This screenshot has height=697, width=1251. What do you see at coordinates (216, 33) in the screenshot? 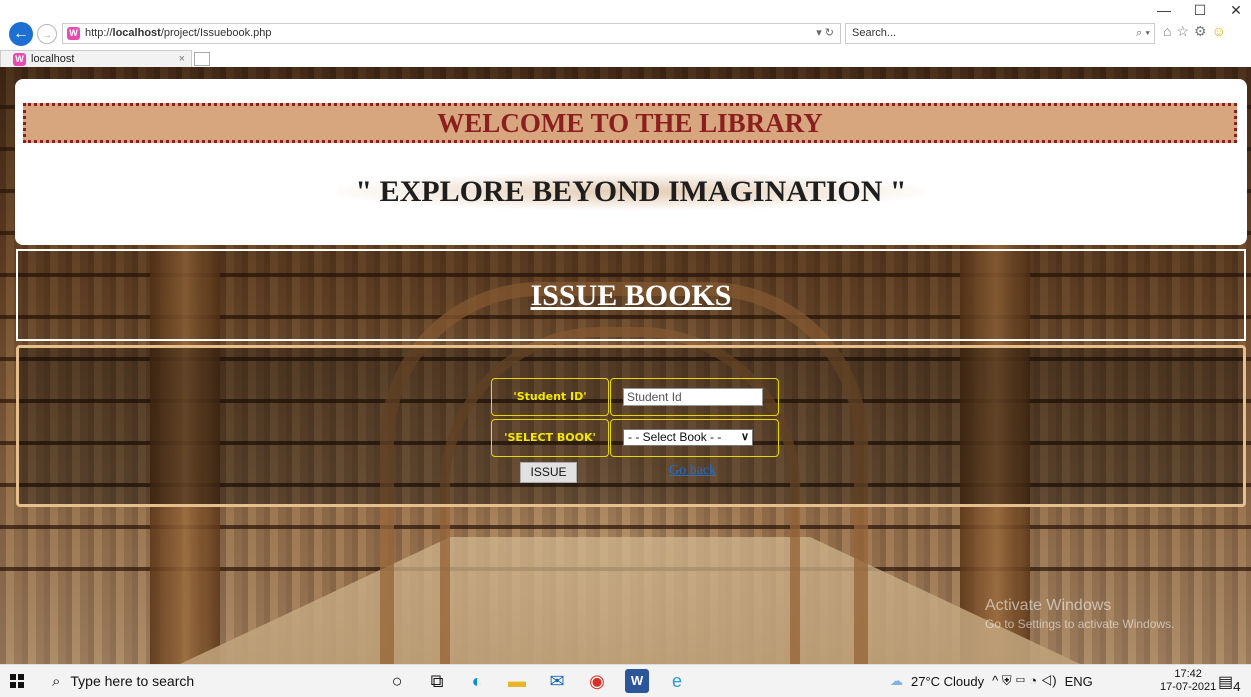
I see `url-path: /project/Issuebook.php` at bounding box center [216, 33].